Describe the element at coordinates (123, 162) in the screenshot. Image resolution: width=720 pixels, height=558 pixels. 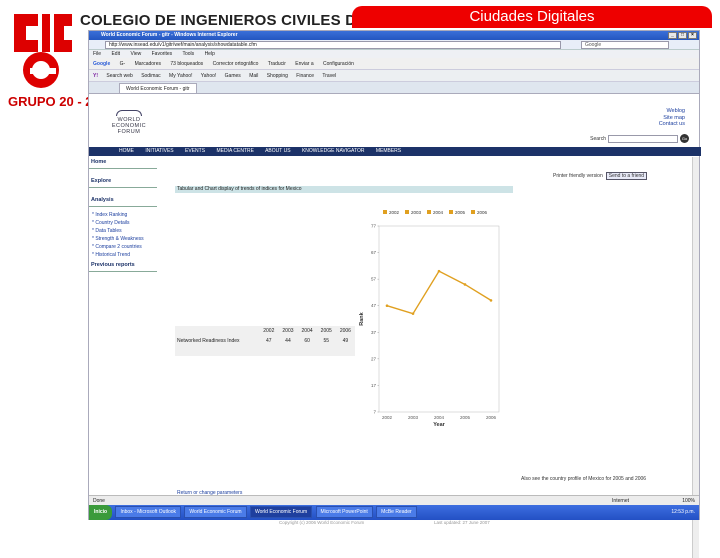
I see `sidebar-home: Home` at that location.